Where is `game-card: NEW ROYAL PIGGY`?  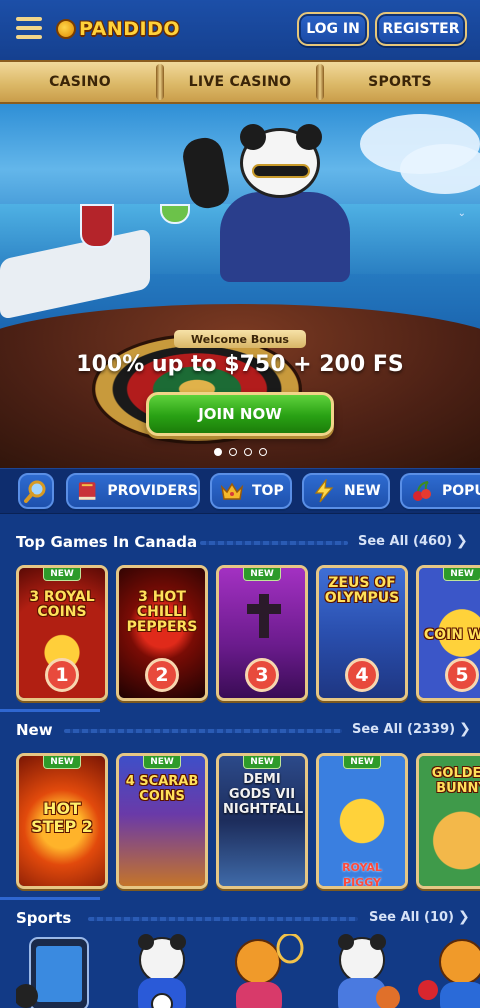 game-card: NEW ROYAL PIGGY is located at coordinates (362, 821).